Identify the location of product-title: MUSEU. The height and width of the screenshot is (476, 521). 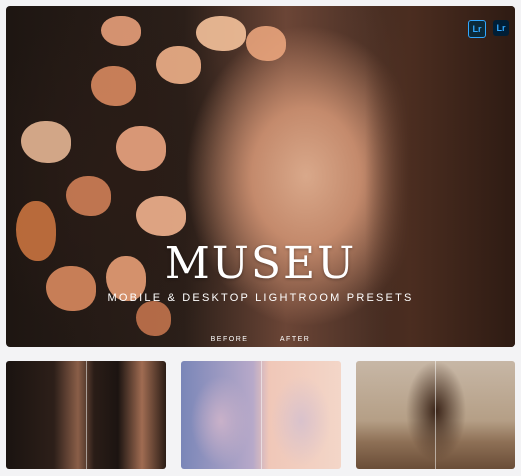
(260, 263).